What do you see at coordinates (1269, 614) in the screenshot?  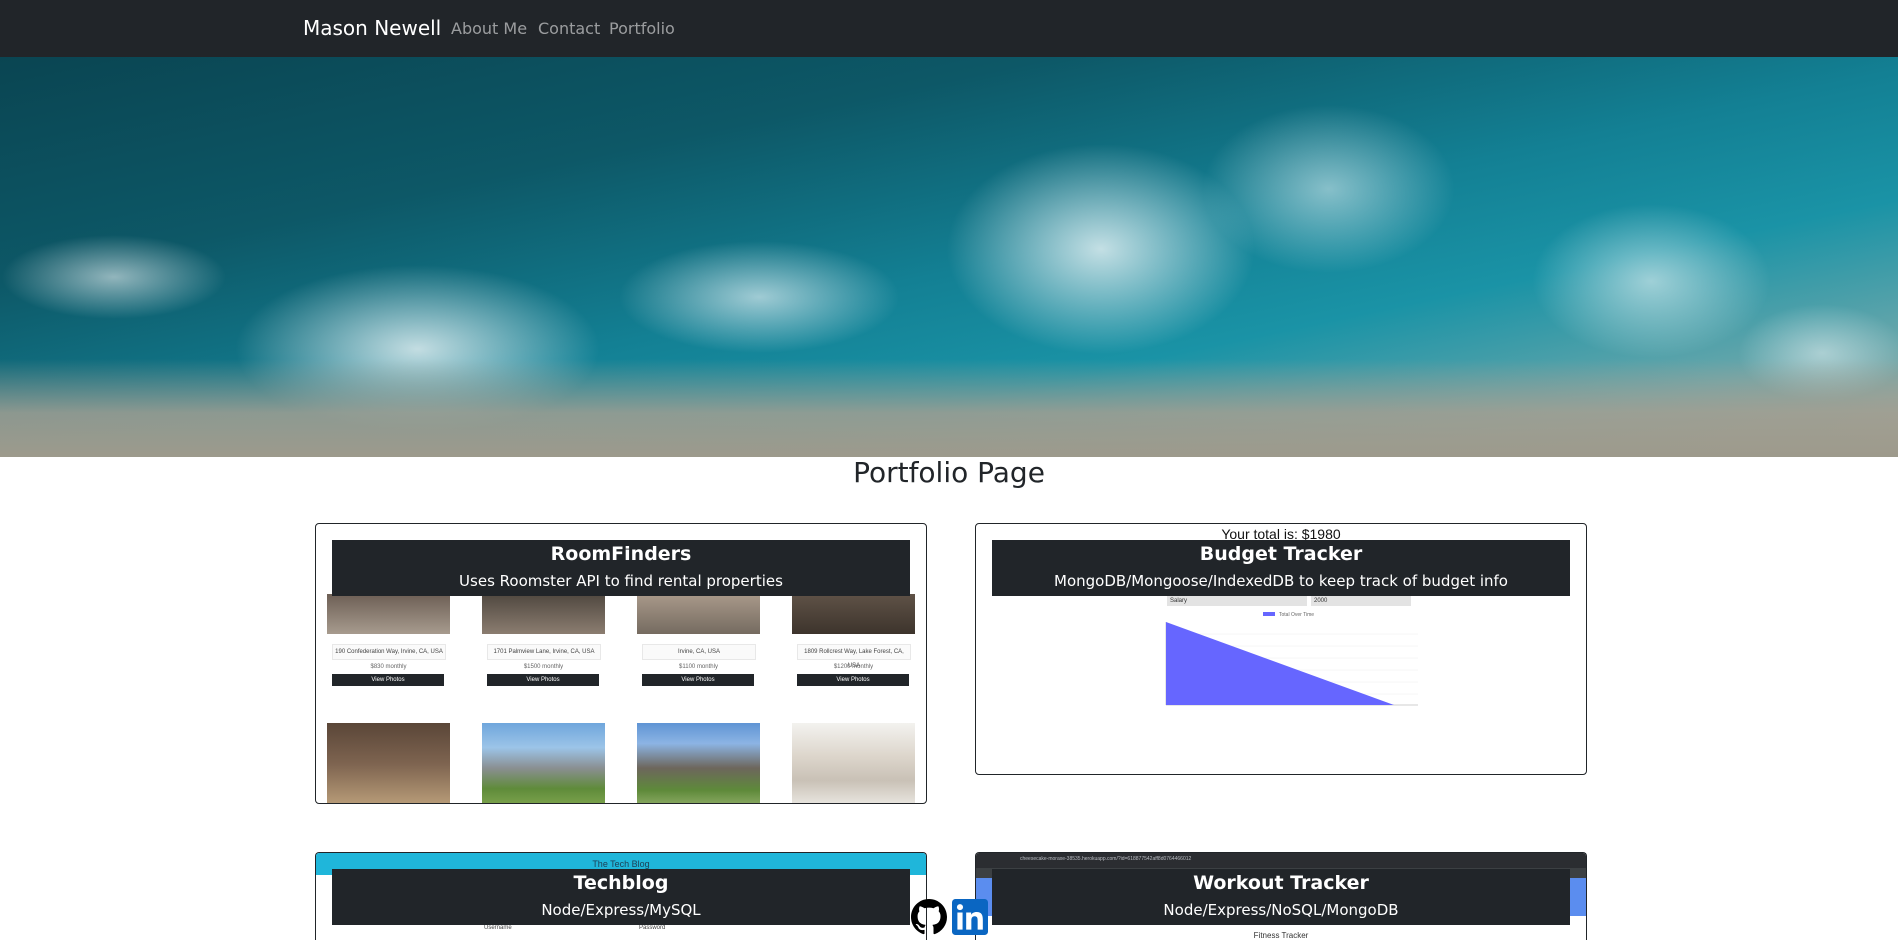 I see `chart-legend-swatch` at bounding box center [1269, 614].